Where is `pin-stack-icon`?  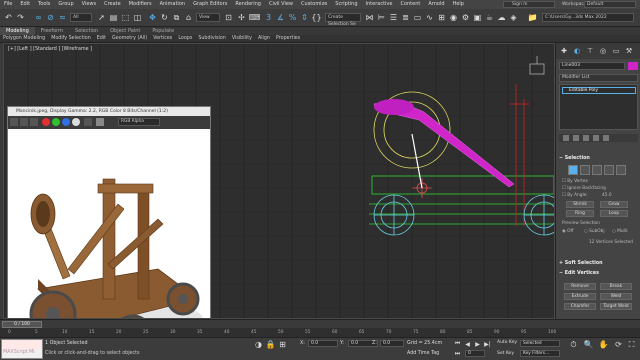
pin-stack-icon is located at coordinates (566, 138).